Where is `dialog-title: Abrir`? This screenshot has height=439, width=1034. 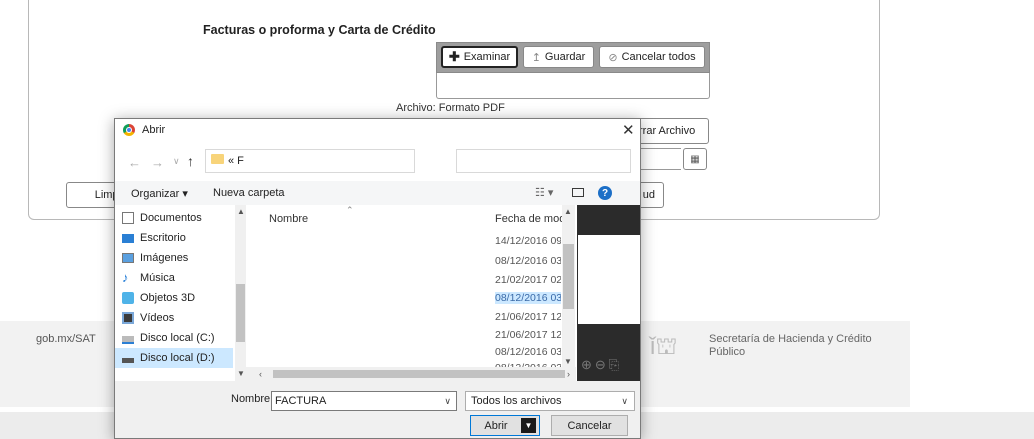 dialog-title: Abrir is located at coordinates (154, 130).